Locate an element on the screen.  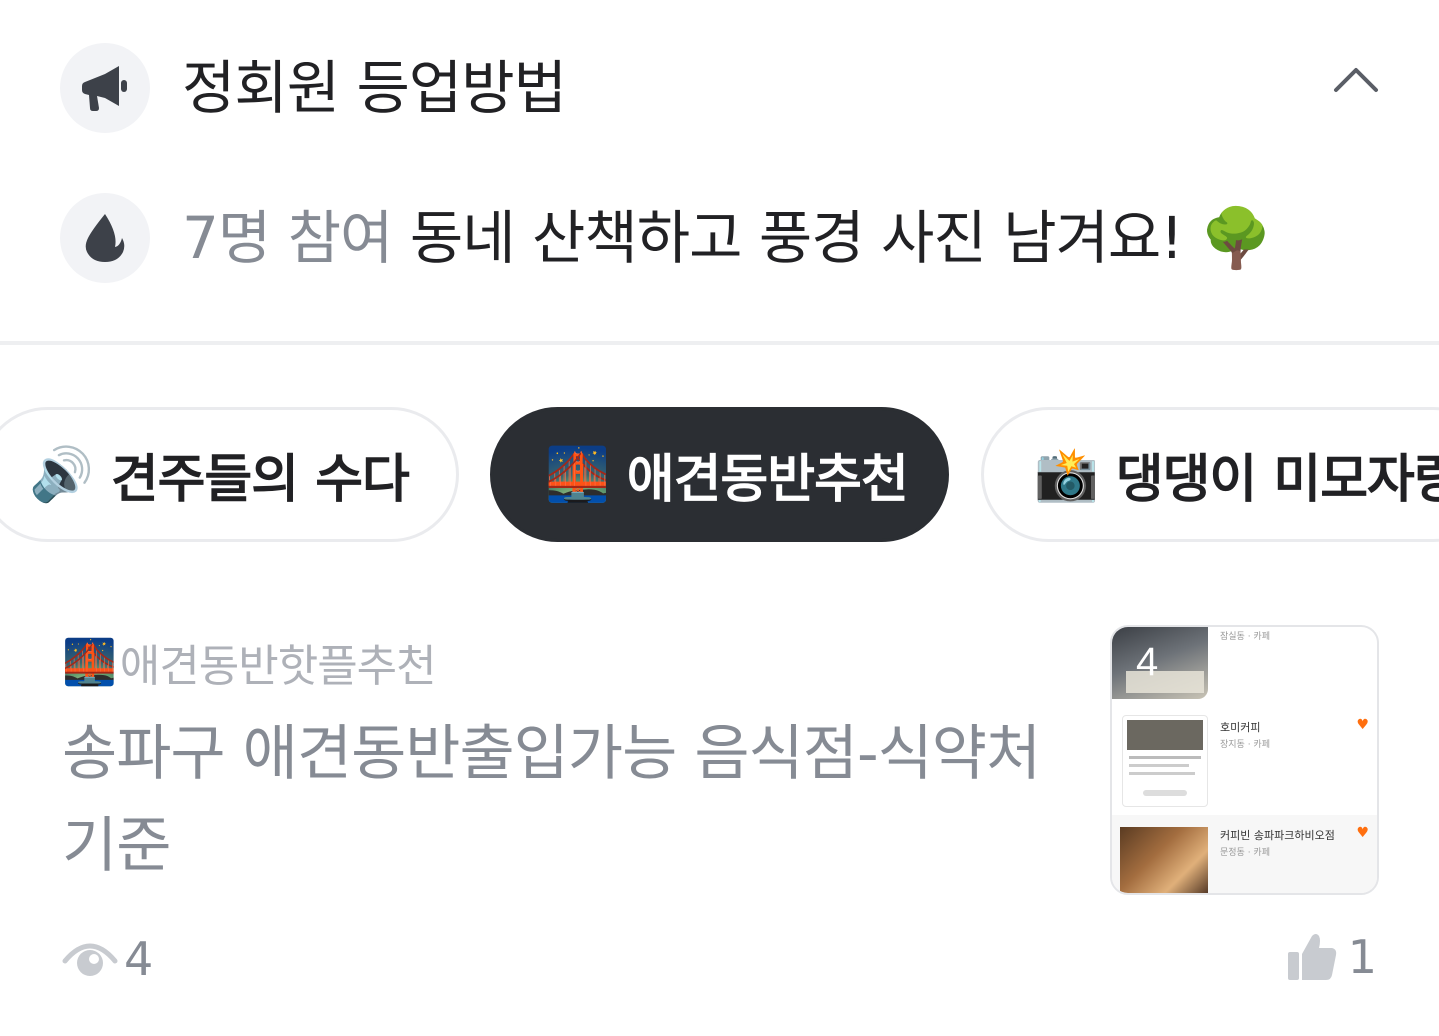
megaphone-icon is located at coordinates (105, 88).